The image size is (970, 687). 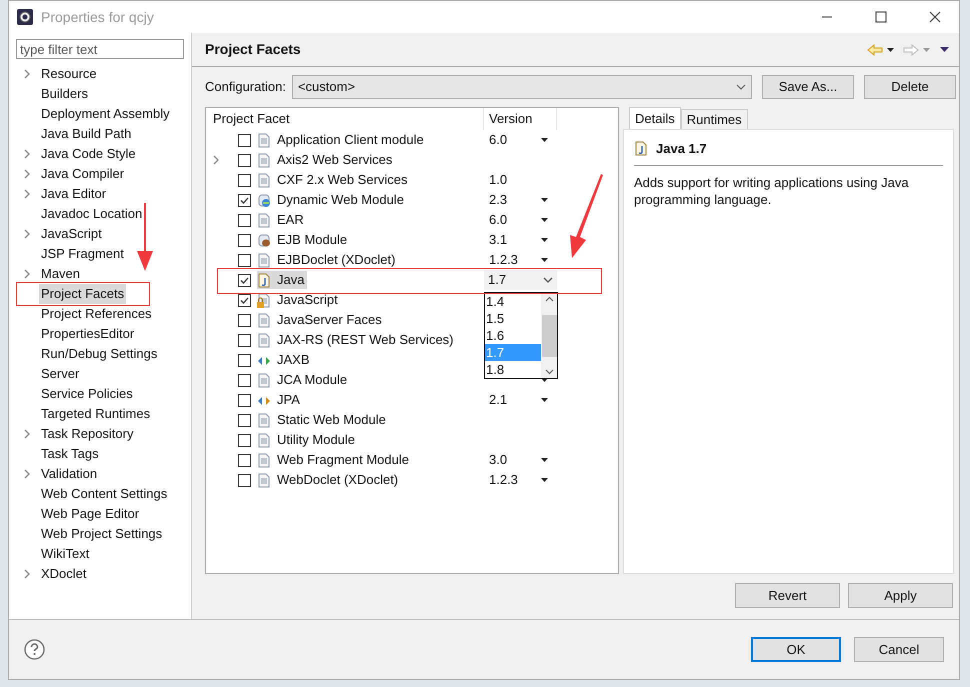 What do you see at coordinates (70, 454) in the screenshot?
I see `sidebar-item: Task Tags` at bounding box center [70, 454].